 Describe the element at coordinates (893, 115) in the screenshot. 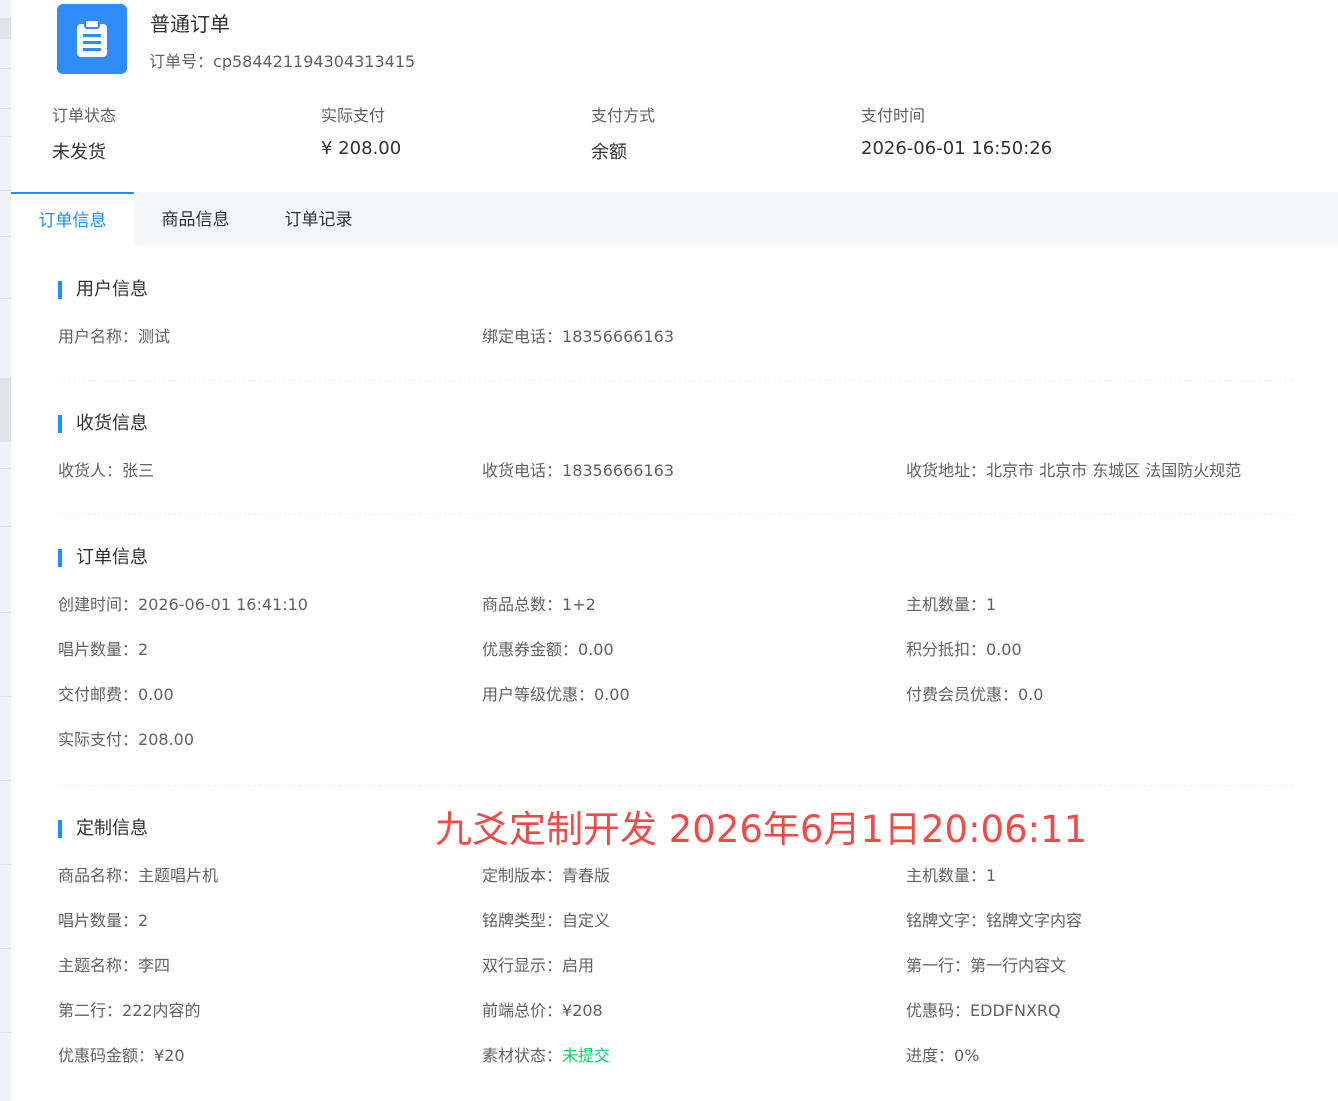

I see `summary-label: 支付时间` at that location.